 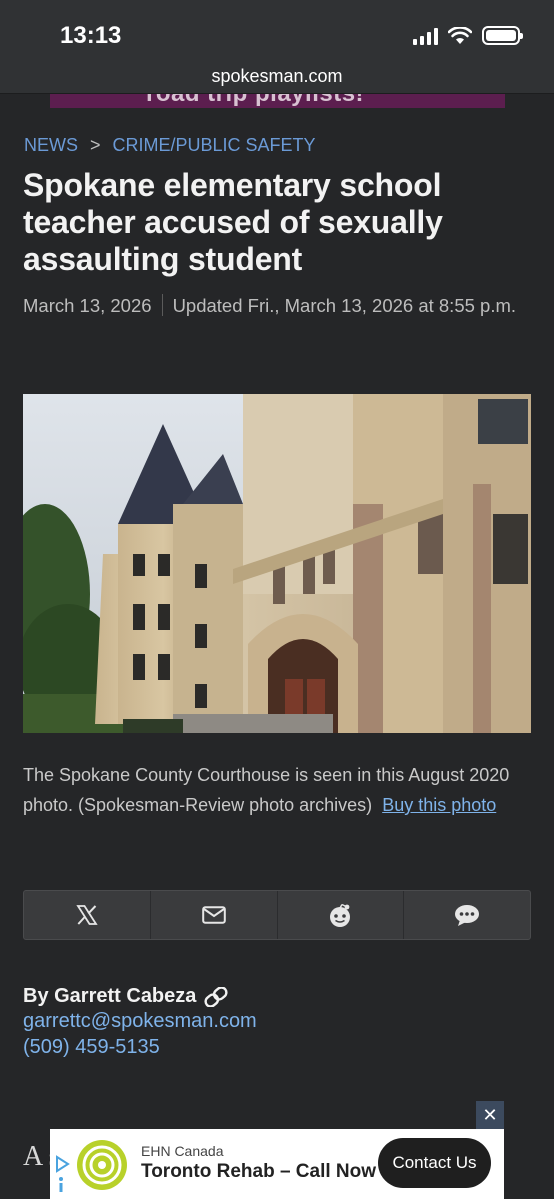 What do you see at coordinates (51, 145) in the screenshot?
I see `breadcrumb-section-link: NEWS` at bounding box center [51, 145].